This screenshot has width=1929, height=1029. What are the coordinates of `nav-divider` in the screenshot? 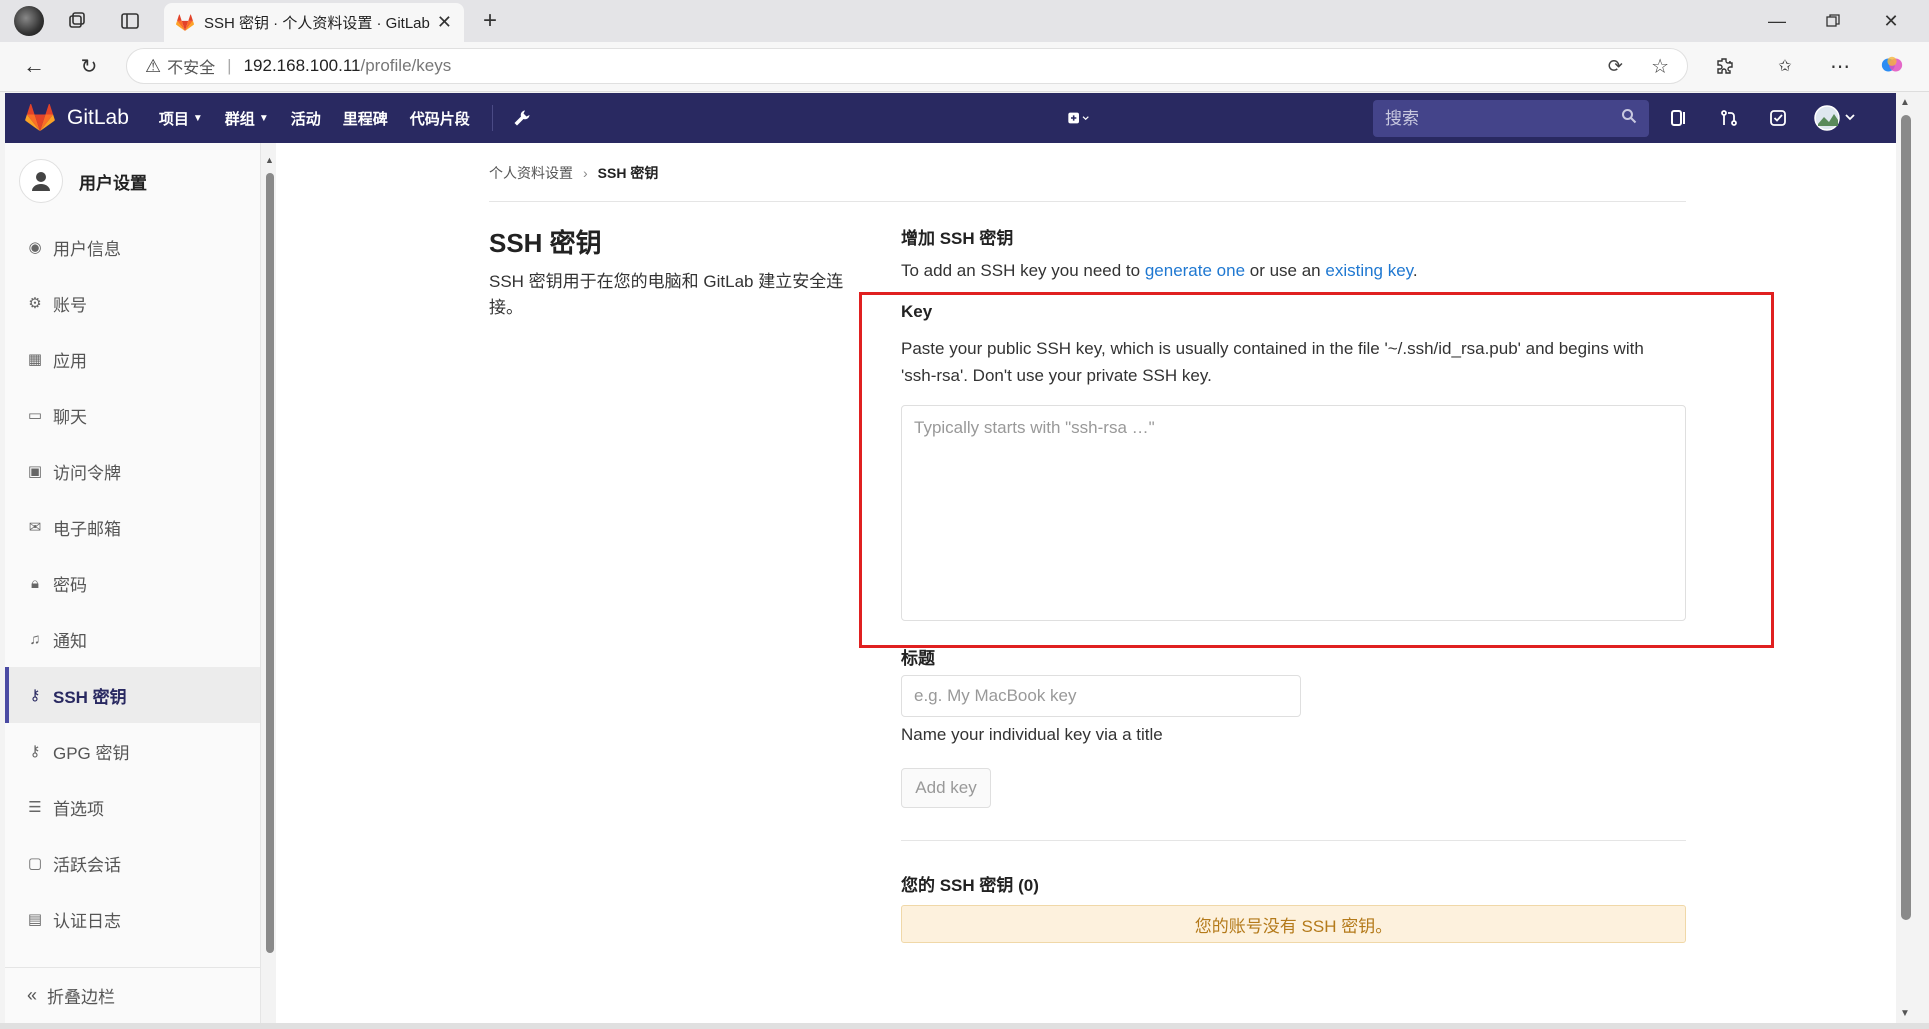 It's located at (492, 118).